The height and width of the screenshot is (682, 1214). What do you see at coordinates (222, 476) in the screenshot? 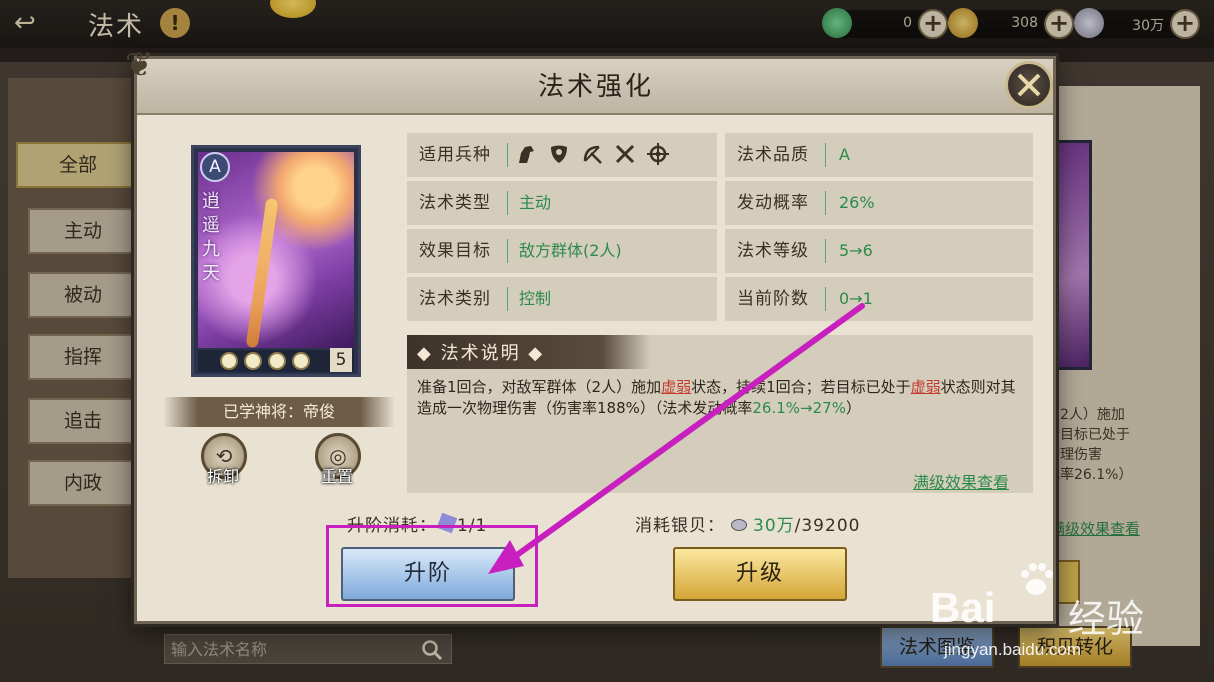
I see `dismantle-label: 拆卸` at bounding box center [222, 476].